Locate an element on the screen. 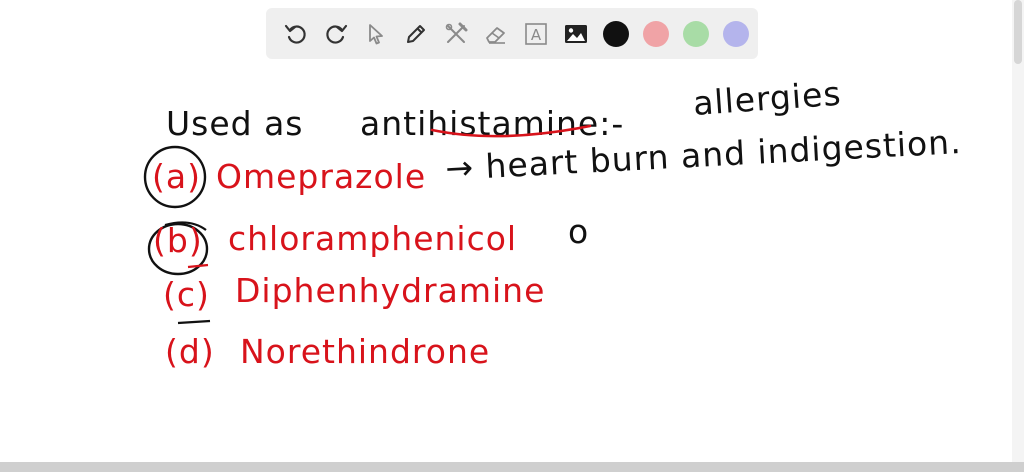  select-tool-button is located at coordinates (376, 34).